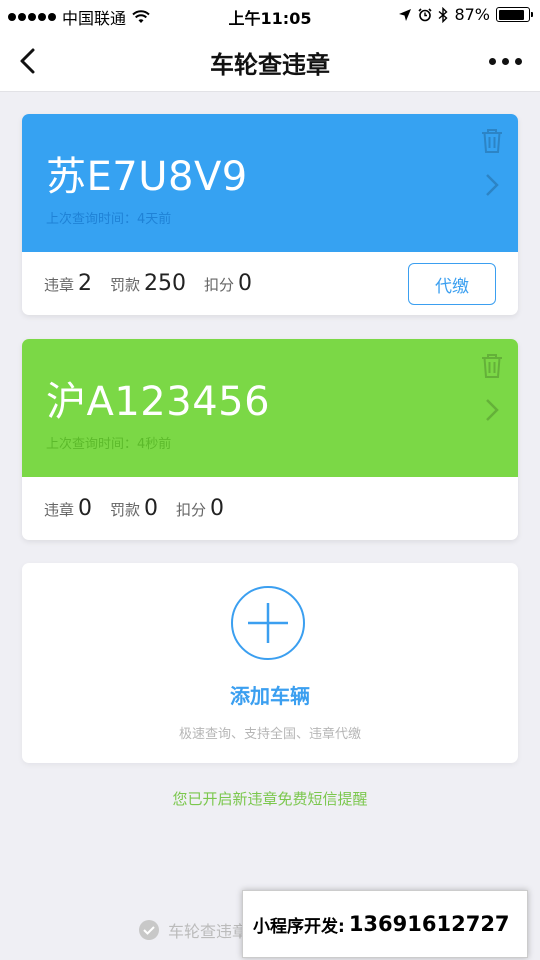 This screenshot has height=960, width=540. What do you see at coordinates (270, 183) in the screenshot?
I see `car-card-header: 苏E7U8V9 上次查询时间：4天前` at bounding box center [270, 183].